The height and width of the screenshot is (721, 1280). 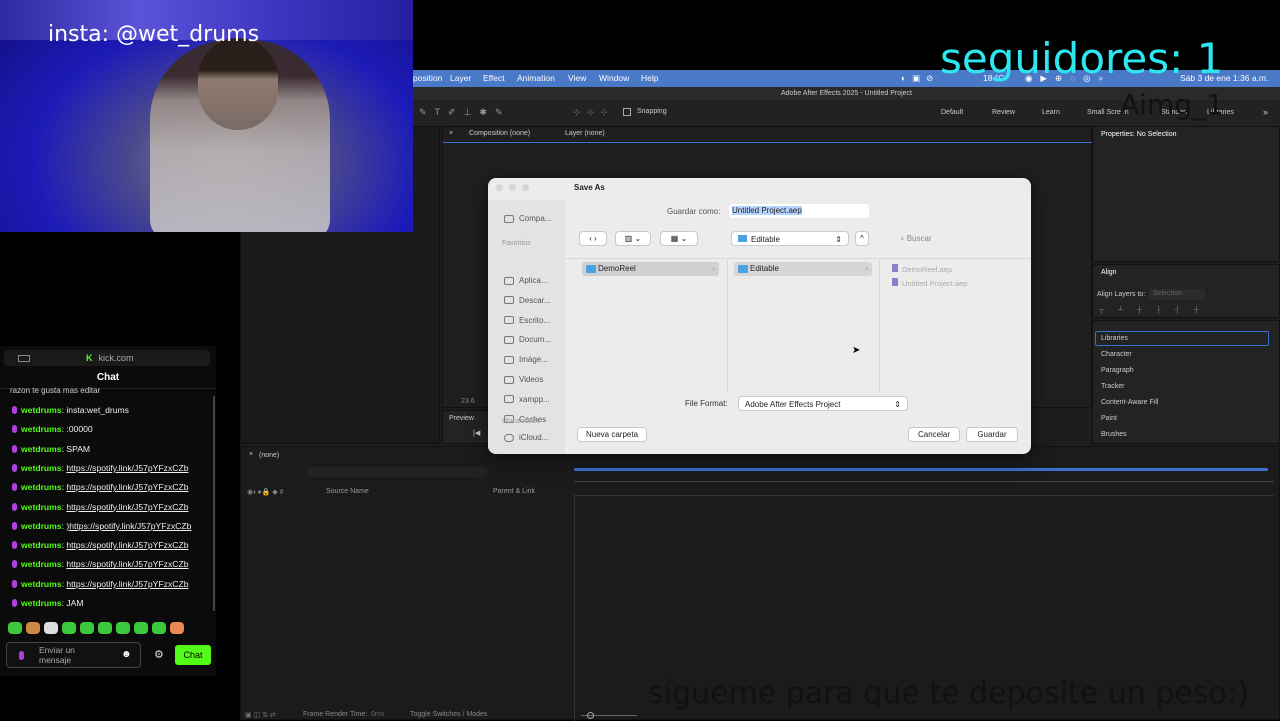 I want to click on back-forward-buttons: ‹ ›, so click(x=593, y=238).